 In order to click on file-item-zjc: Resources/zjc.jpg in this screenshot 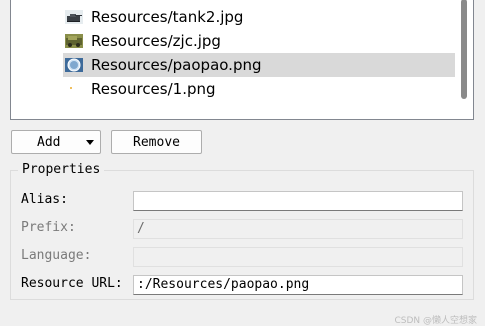, I will do `click(259, 41)`.